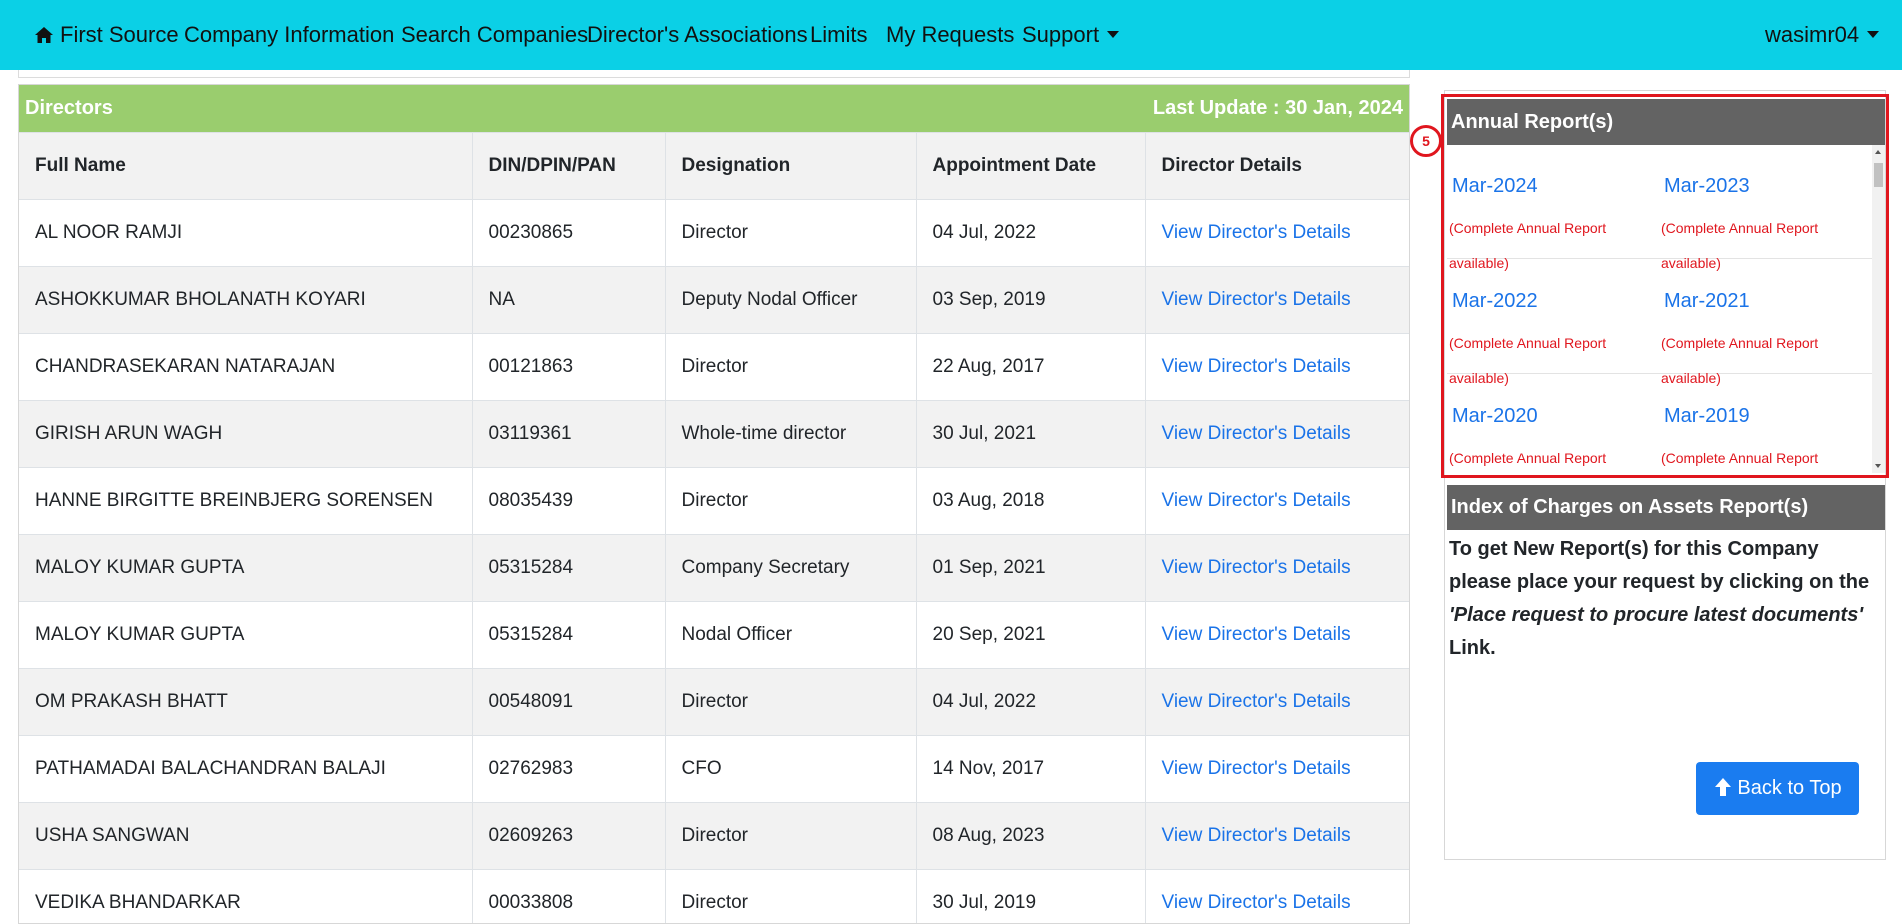 This screenshot has width=1902, height=924. I want to click on director-name: HANNE BIRGITTE BREINBJERG SORENSEN, so click(245, 501).